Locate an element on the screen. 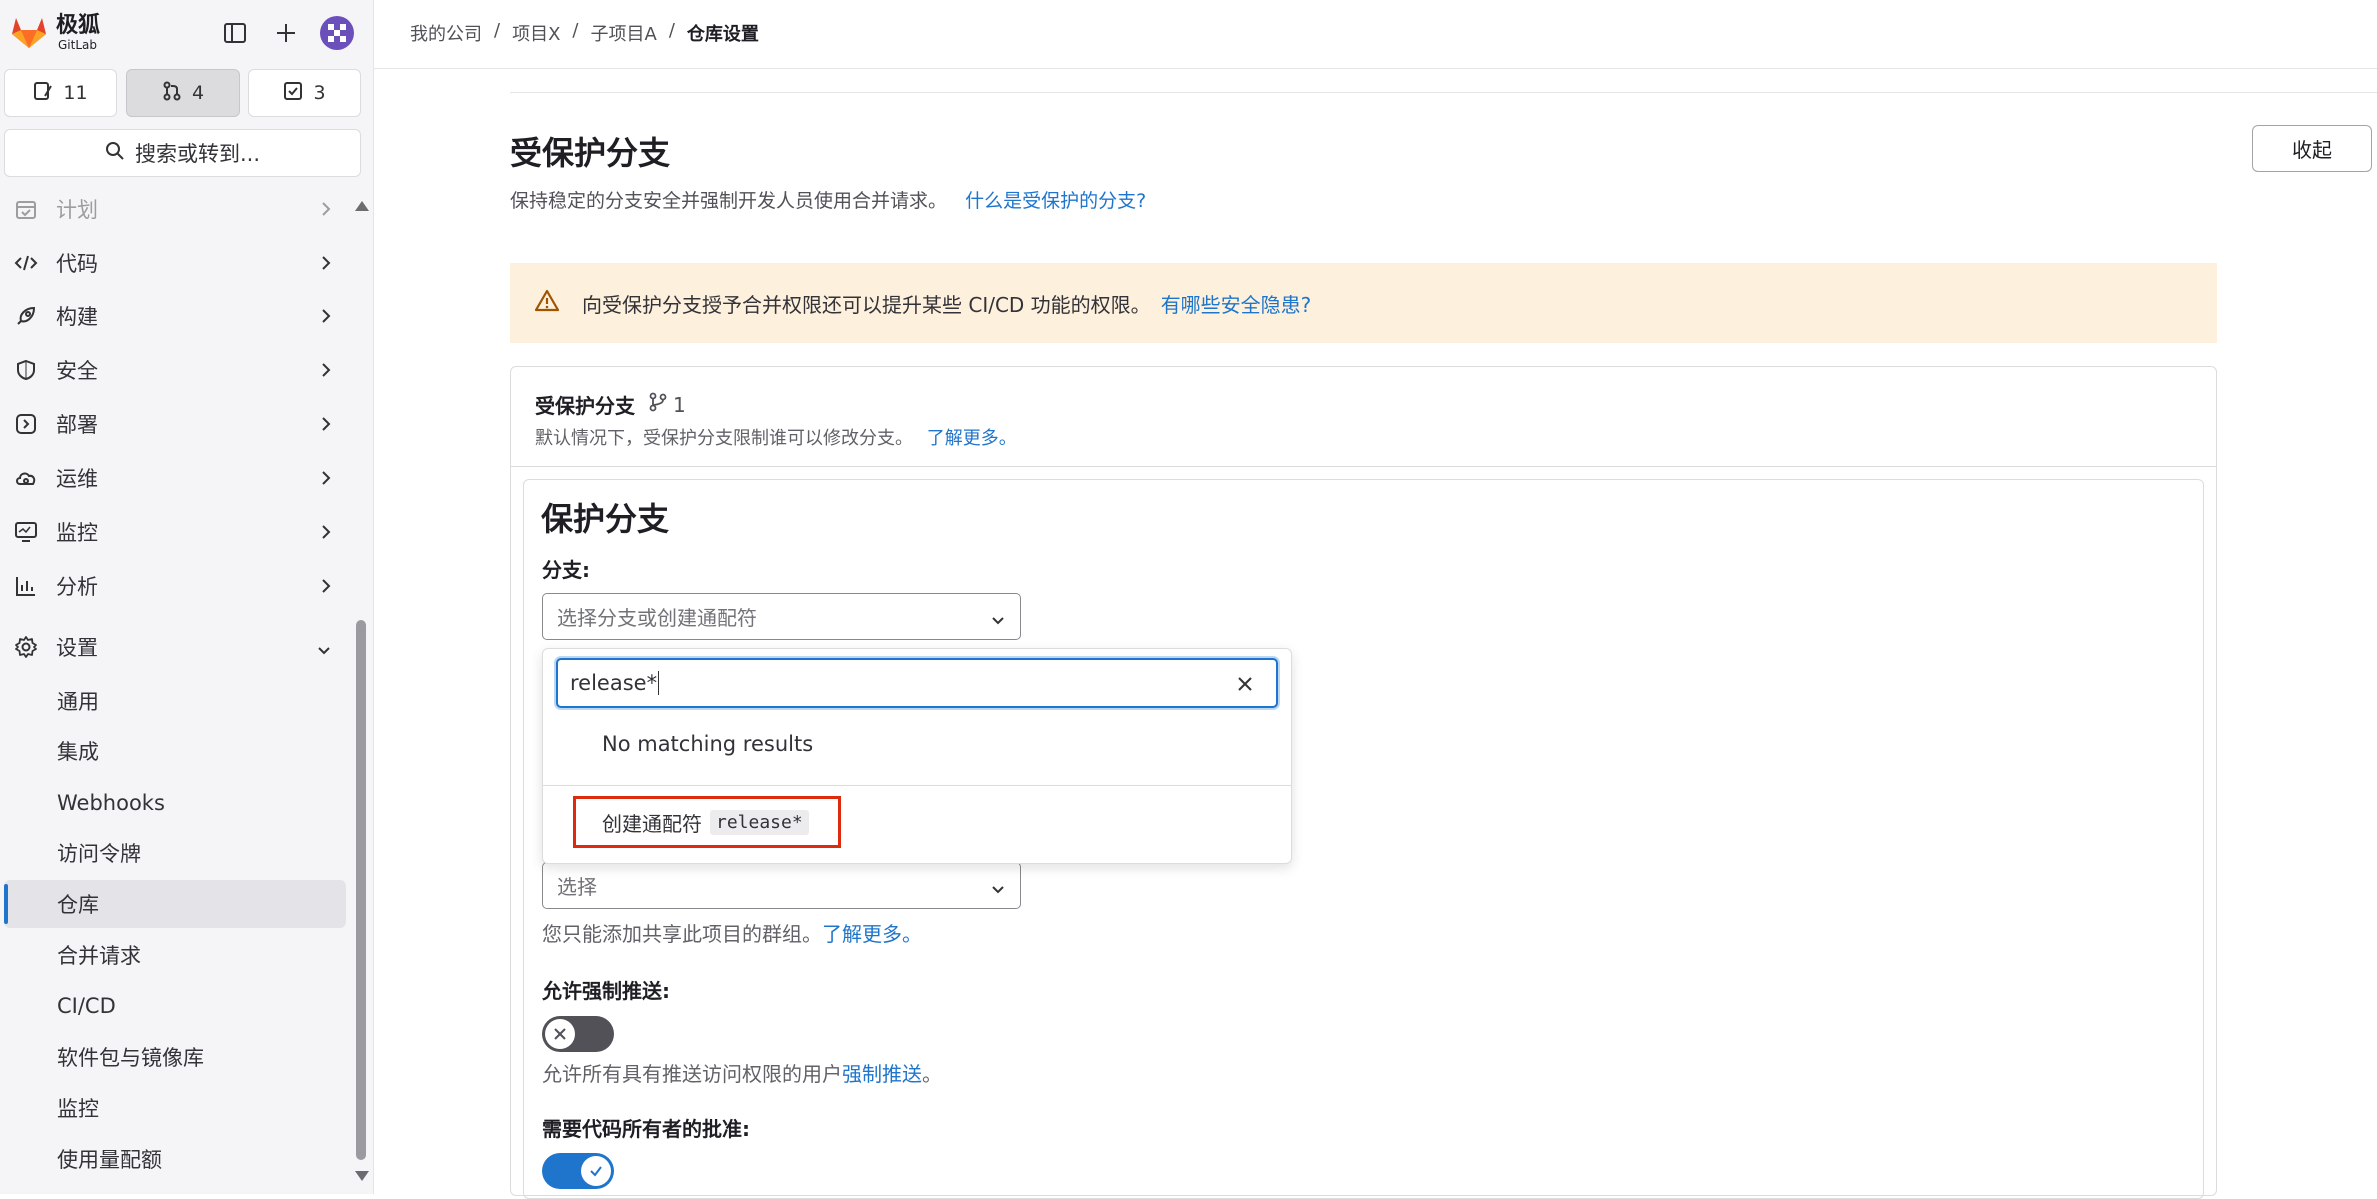 The image size is (2377, 1199). group-select-placeholder: 选择 is located at coordinates (577, 887).